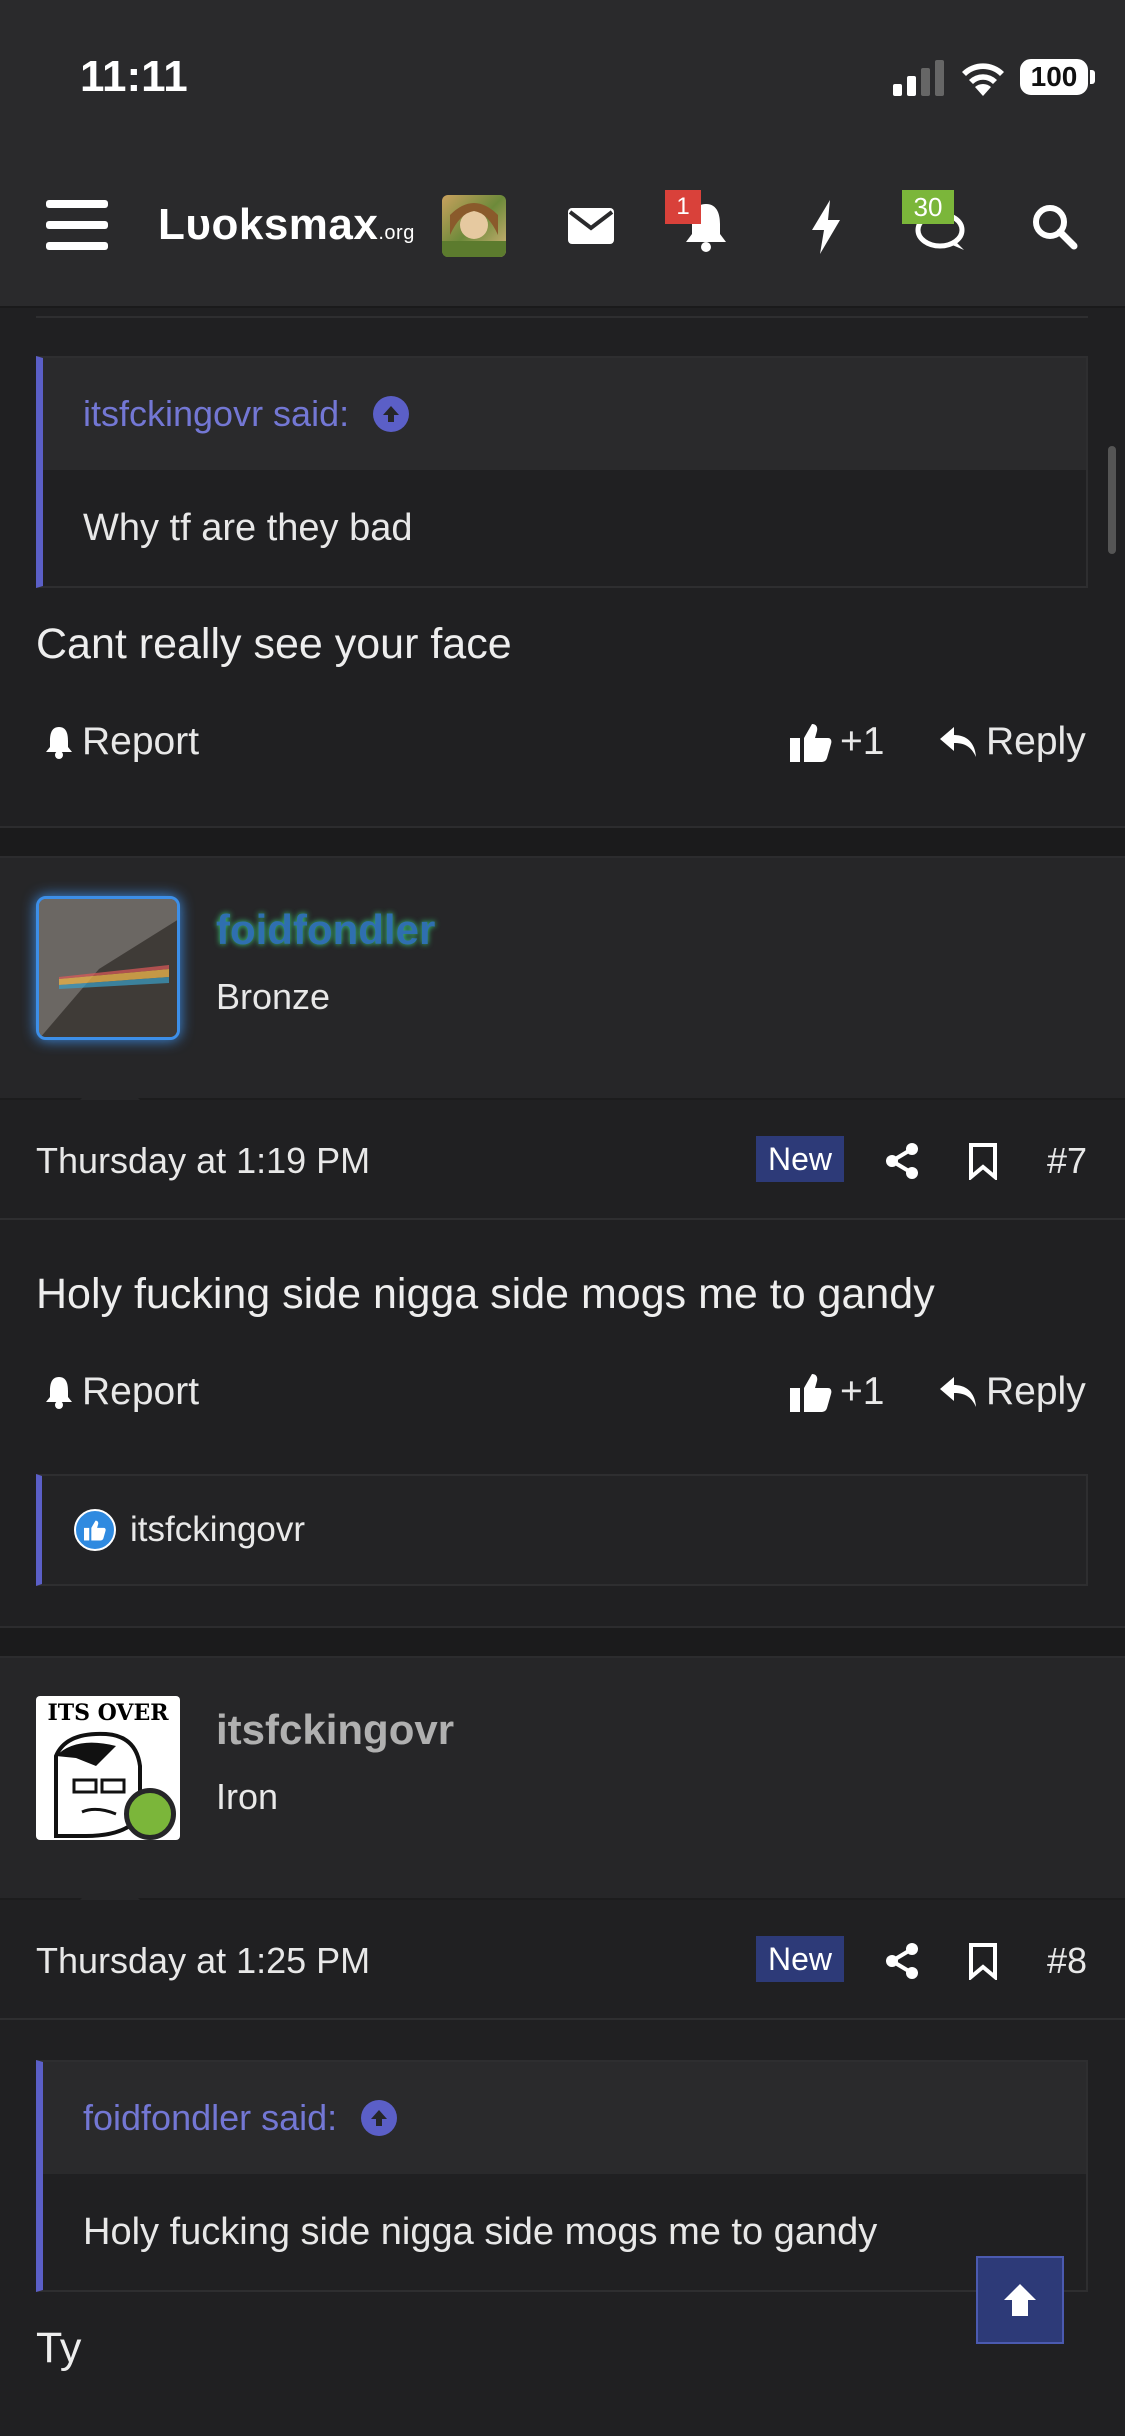  What do you see at coordinates (564, 414) in the screenshot?
I see `quote-header: itsfckingovr said:` at bounding box center [564, 414].